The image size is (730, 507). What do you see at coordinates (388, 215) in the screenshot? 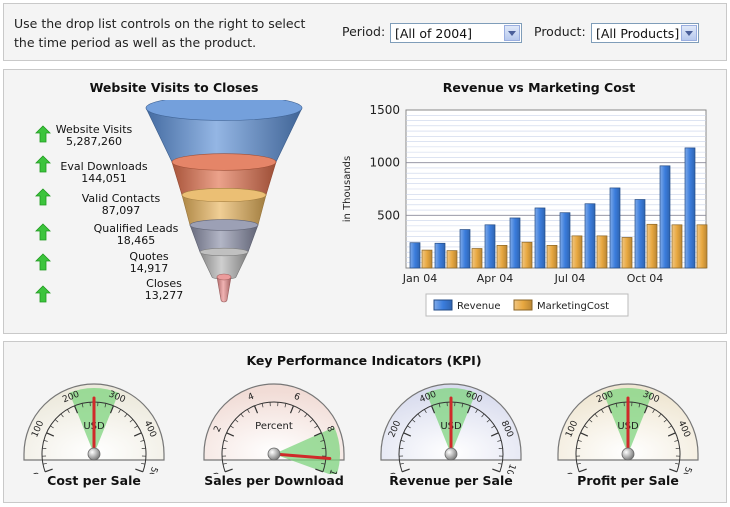
I see `y-tick-label: 500` at bounding box center [388, 215].